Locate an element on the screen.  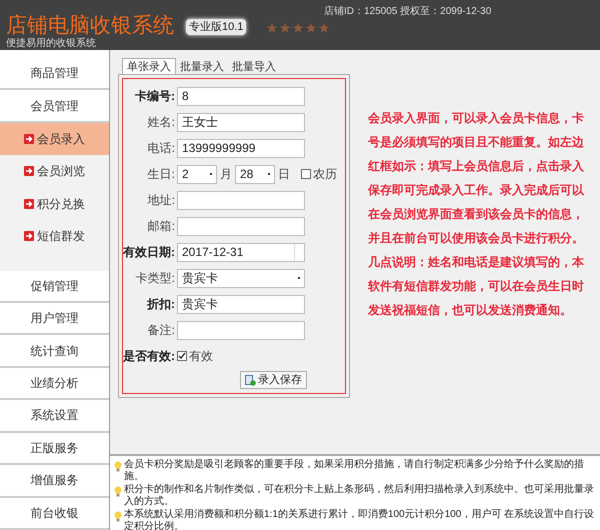
tip-text: 积分卡的制作和名片制作类似，可在积分卡上贴上条形码，然后利用扫描枪录入到系统中。也可采用批量录入的方式。 is located at coordinates (359, 496).